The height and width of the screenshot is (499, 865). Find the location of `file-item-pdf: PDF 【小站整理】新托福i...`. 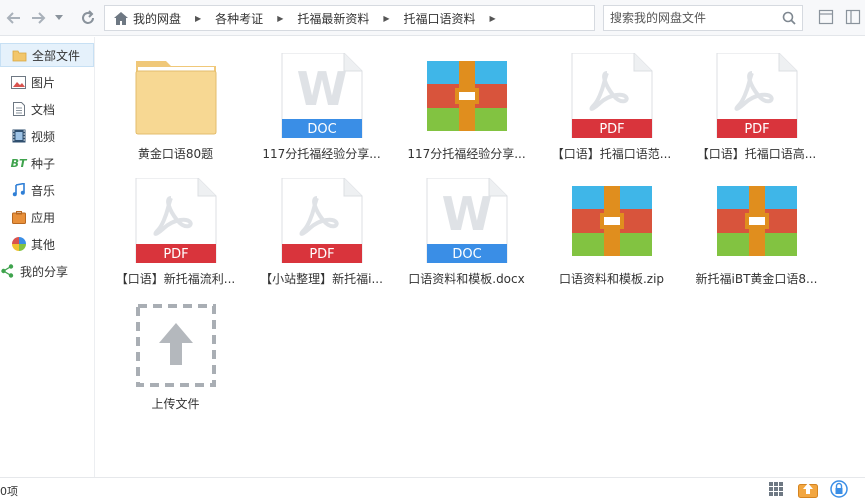

file-item-pdf: PDF 【小站整理】新托福i... is located at coordinates (321, 238).